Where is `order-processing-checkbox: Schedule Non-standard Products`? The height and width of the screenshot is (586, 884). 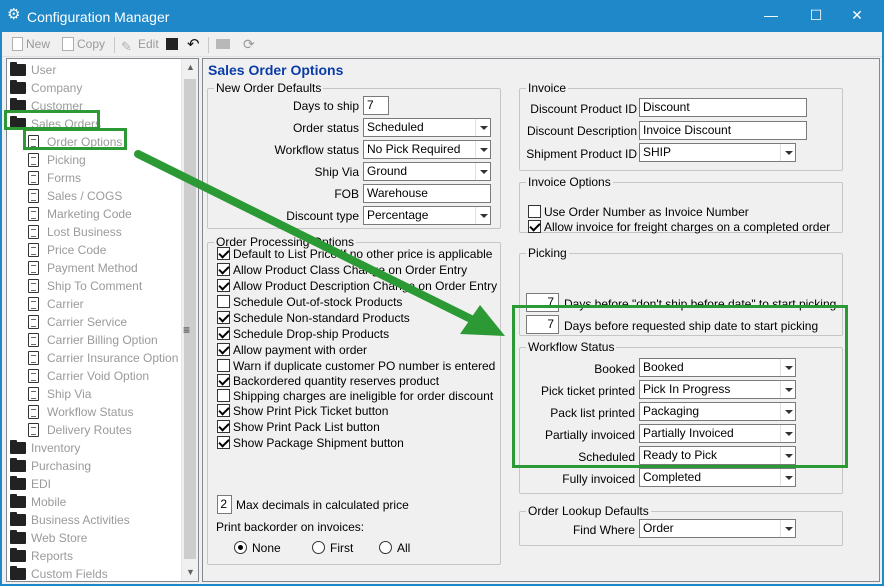 order-processing-checkbox: Schedule Non-standard Products is located at coordinates (313, 319).